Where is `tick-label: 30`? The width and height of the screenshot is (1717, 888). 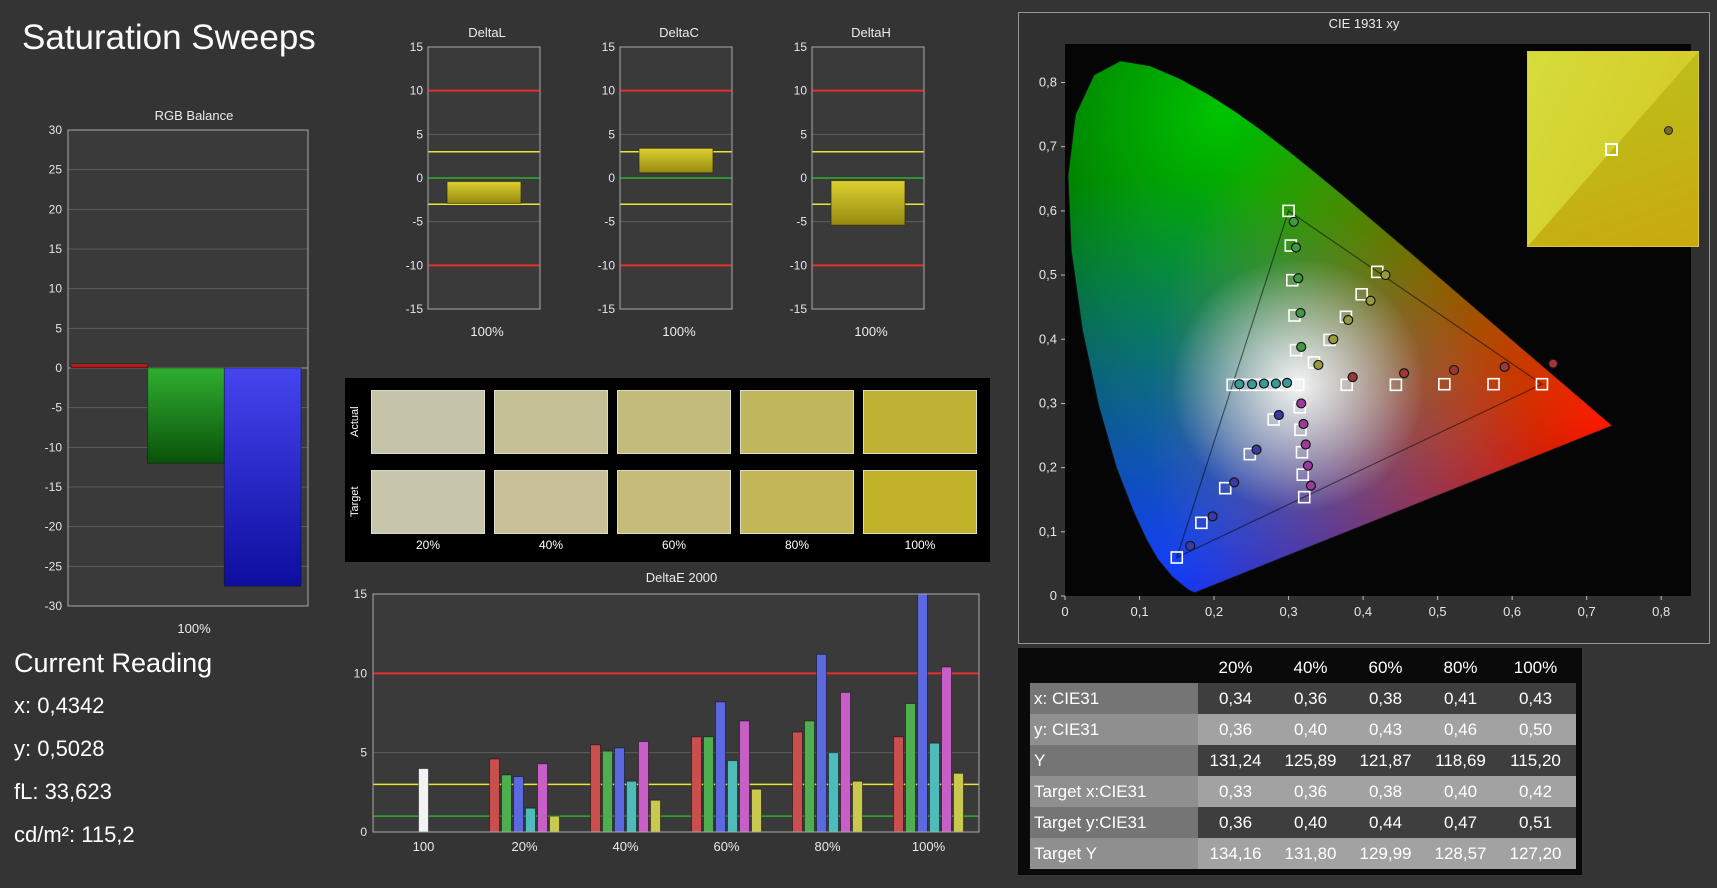 tick-label: 30 is located at coordinates (56, 130).